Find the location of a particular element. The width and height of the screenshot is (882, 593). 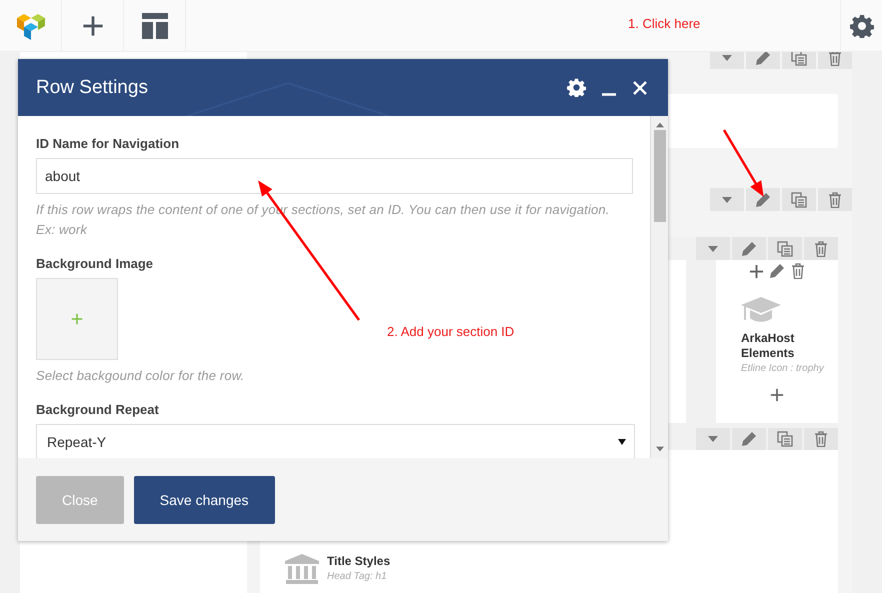

close-button is located at coordinates (640, 88).